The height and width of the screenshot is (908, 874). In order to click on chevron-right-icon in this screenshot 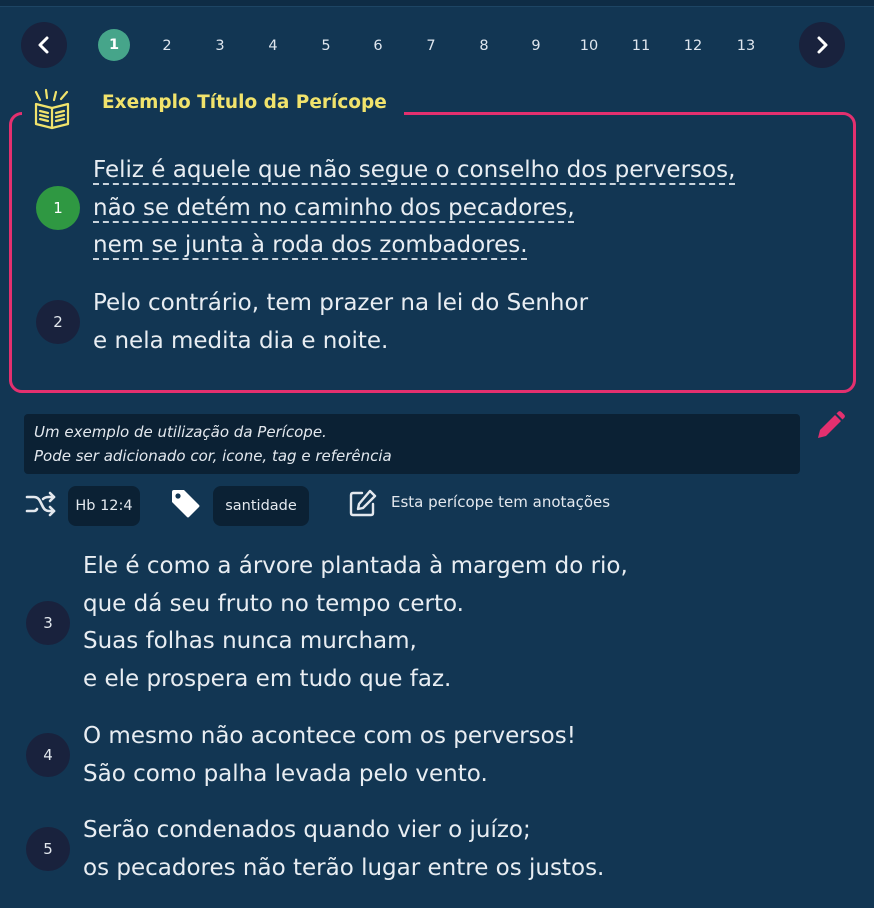, I will do `click(822, 45)`.